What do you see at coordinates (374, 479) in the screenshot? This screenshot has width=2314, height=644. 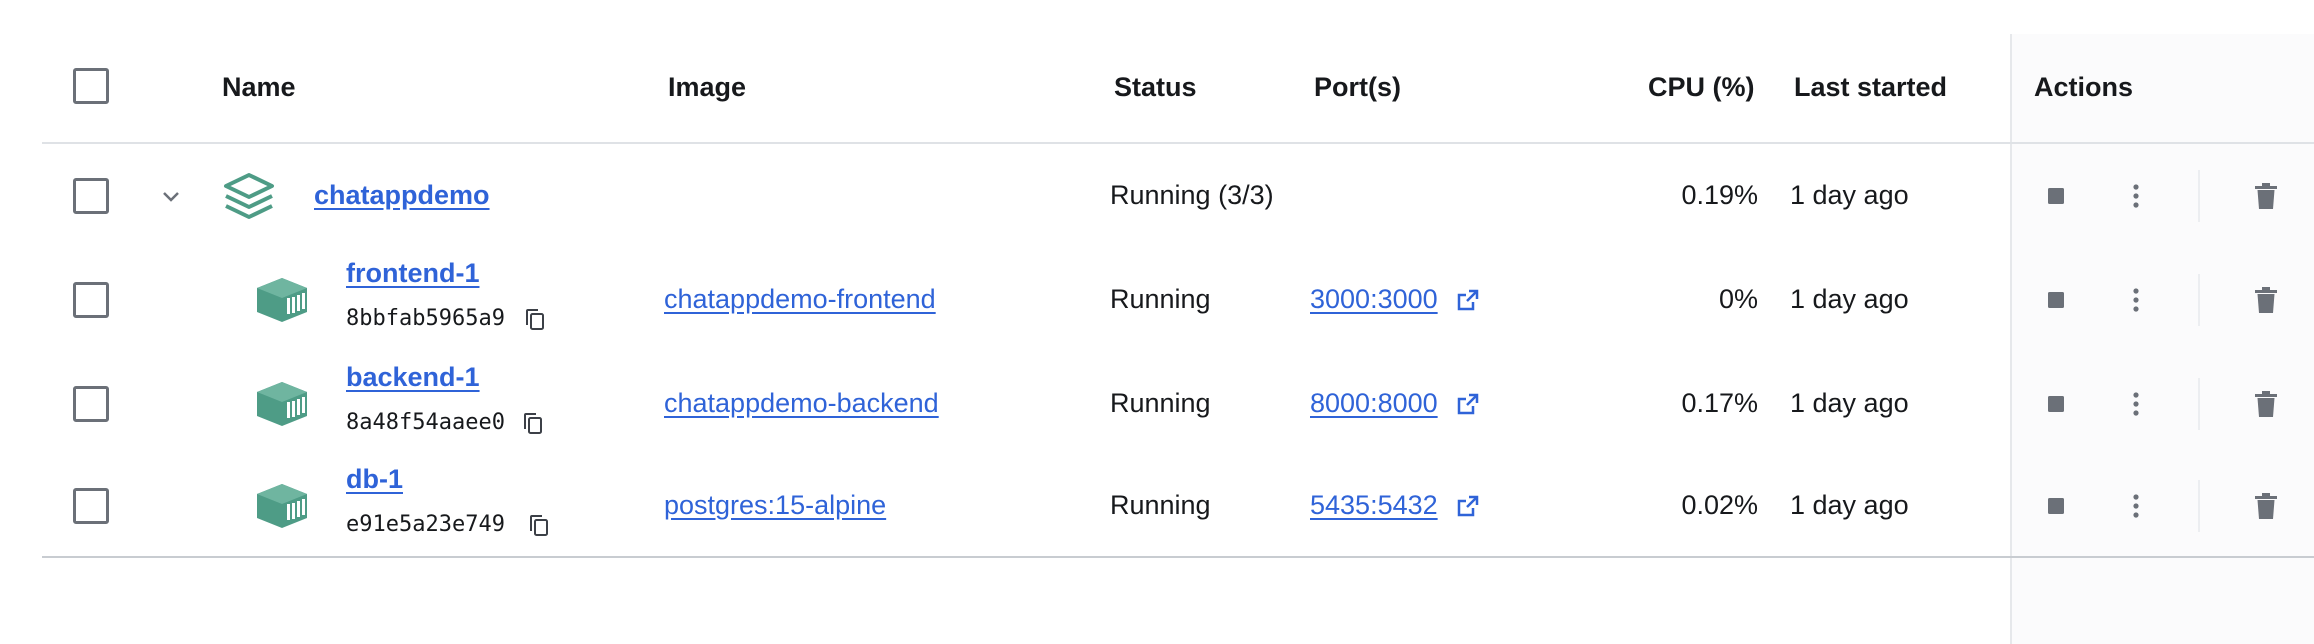 I see `container-name-link: db-1` at bounding box center [374, 479].